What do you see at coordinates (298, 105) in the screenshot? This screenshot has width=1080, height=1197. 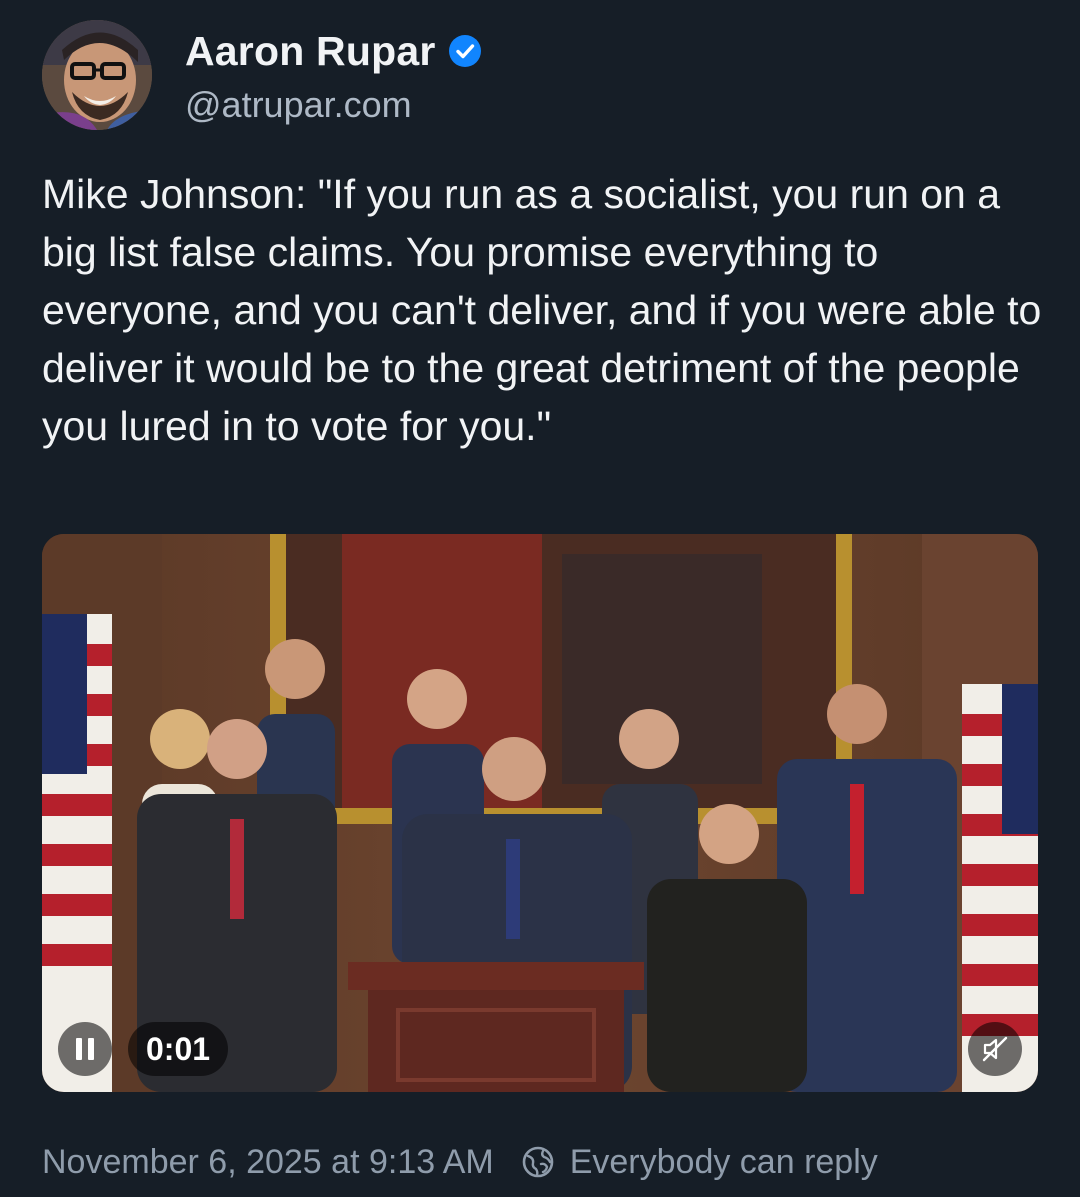 I see `author-handle: @atrupar.com` at bounding box center [298, 105].